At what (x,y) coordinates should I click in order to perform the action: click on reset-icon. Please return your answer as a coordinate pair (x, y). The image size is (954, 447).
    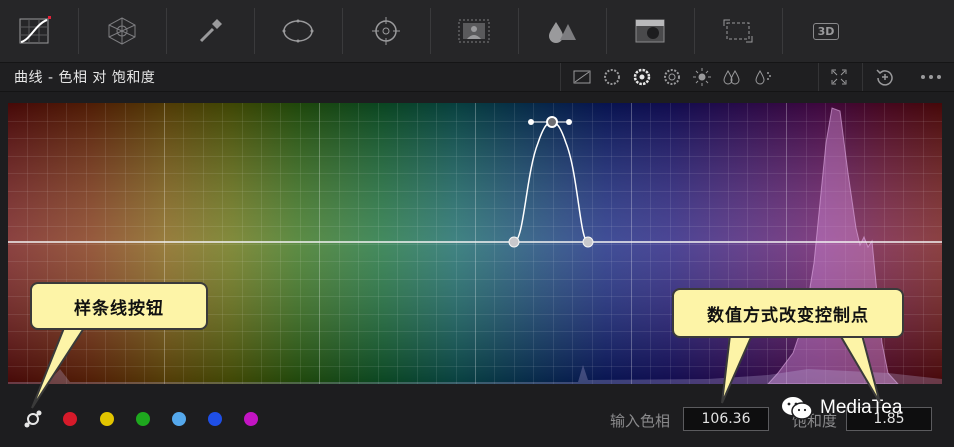
    Looking at the image, I should click on (885, 77).